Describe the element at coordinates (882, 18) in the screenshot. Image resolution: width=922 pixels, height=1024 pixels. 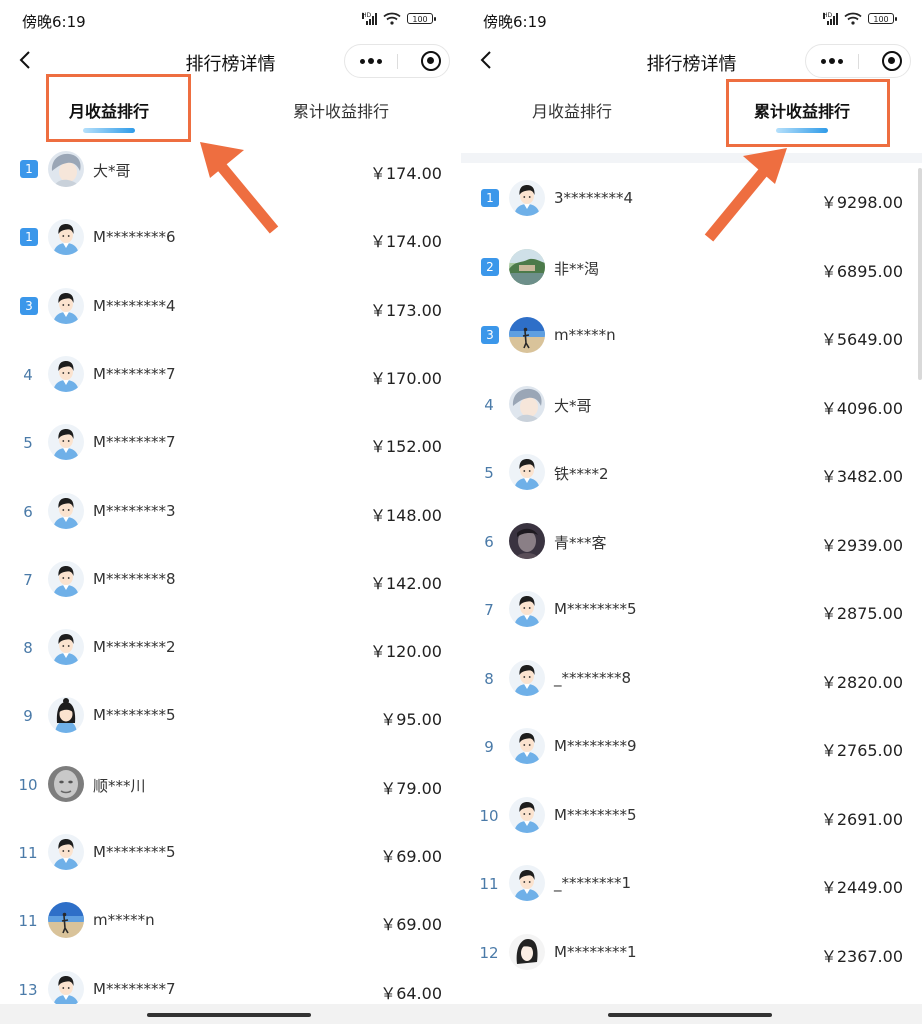
I see `battery-icon: 100` at that location.